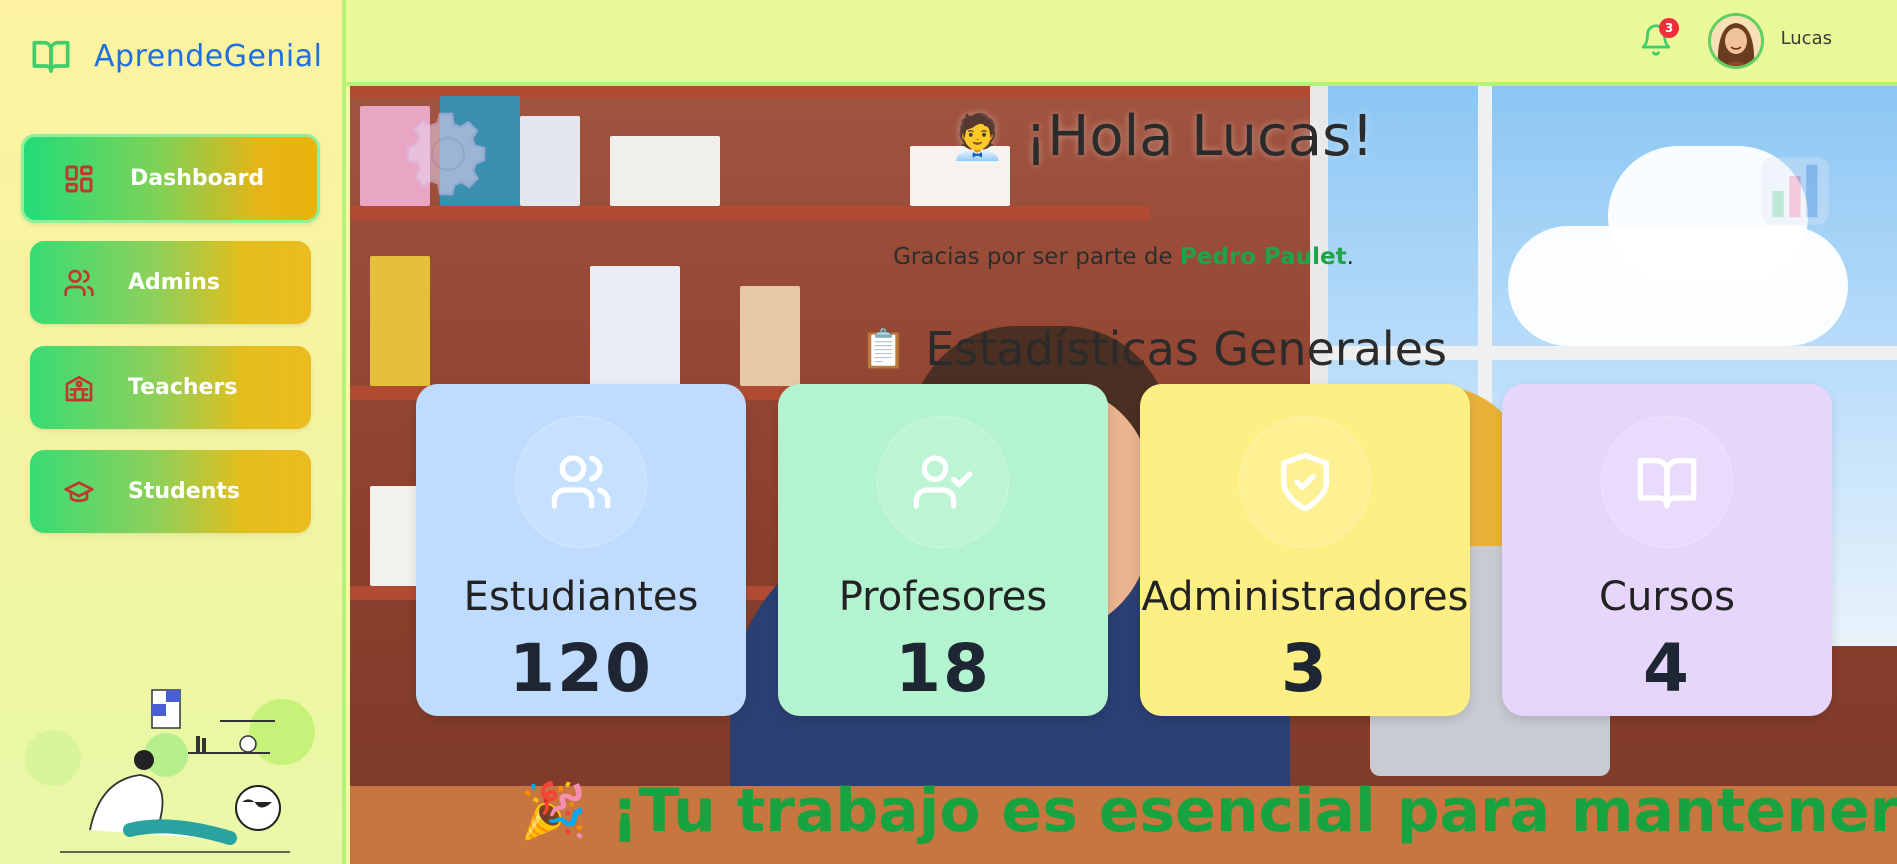  What do you see at coordinates (208, 56) in the screenshot?
I see `brand-name: AprendeGenial` at bounding box center [208, 56].